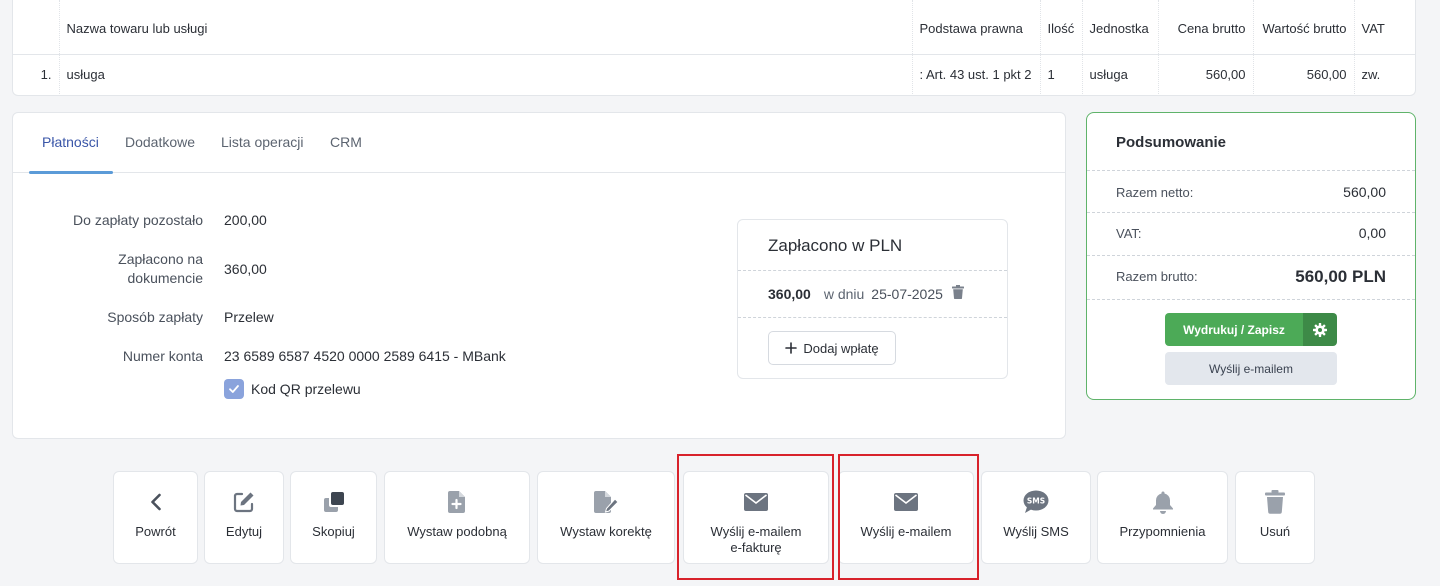  Describe the element at coordinates (1304, 74) in the screenshot. I see `cell-gross-value: 560,00` at that location.